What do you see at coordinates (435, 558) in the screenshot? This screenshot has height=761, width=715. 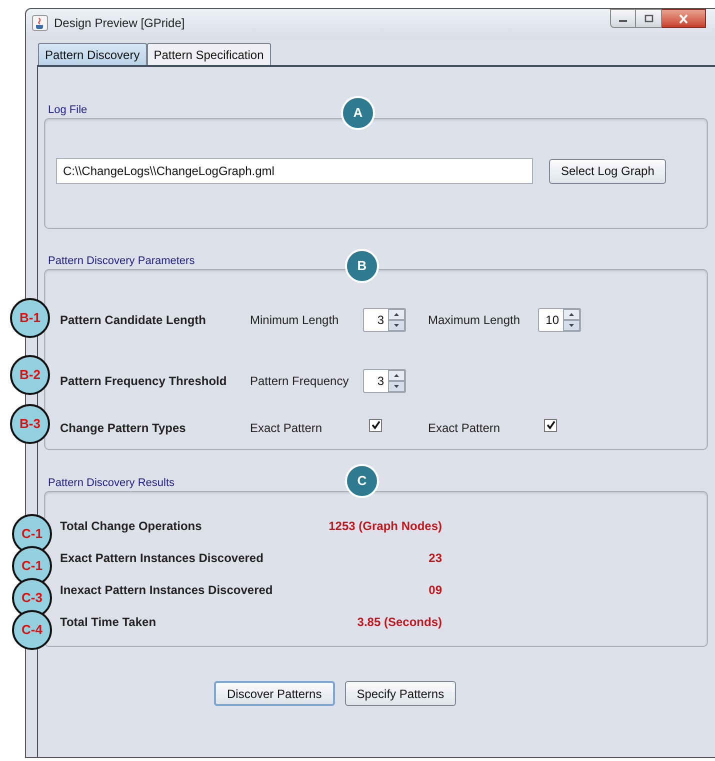 I see `result-value: 23` at bounding box center [435, 558].